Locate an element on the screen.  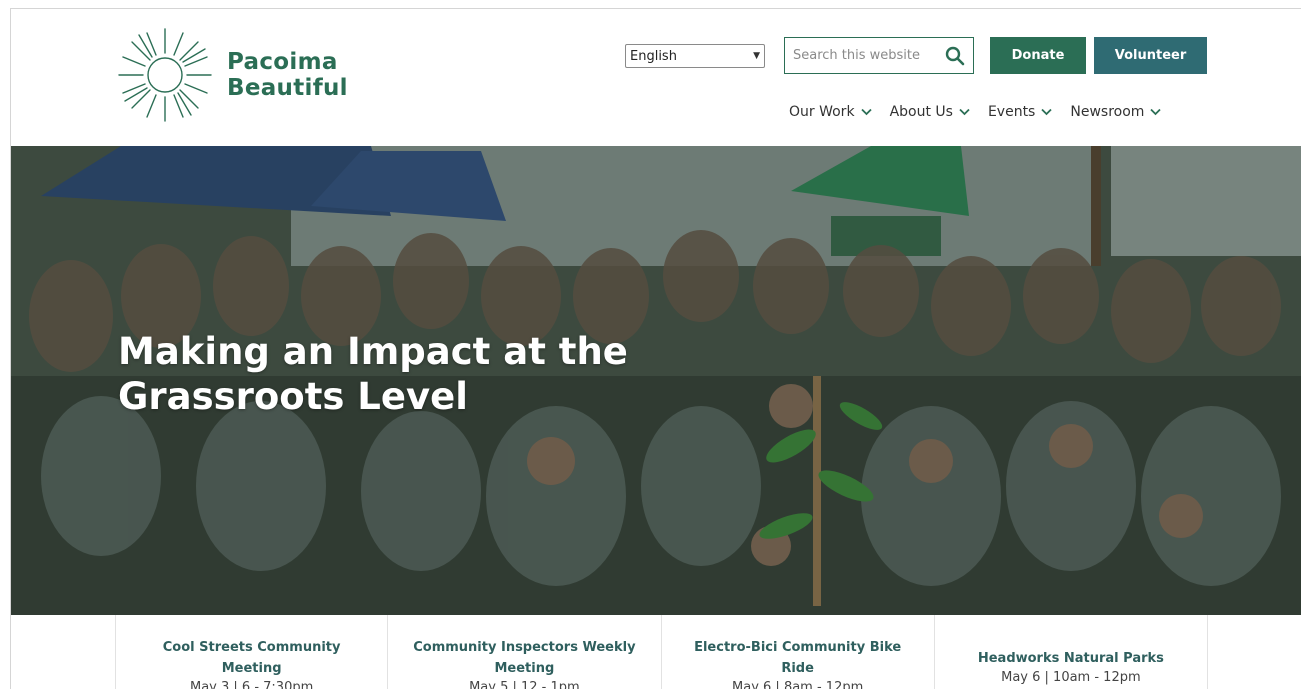
event-title: Electro-Bici Community Bike Ride is located at coordinates (798, 658).